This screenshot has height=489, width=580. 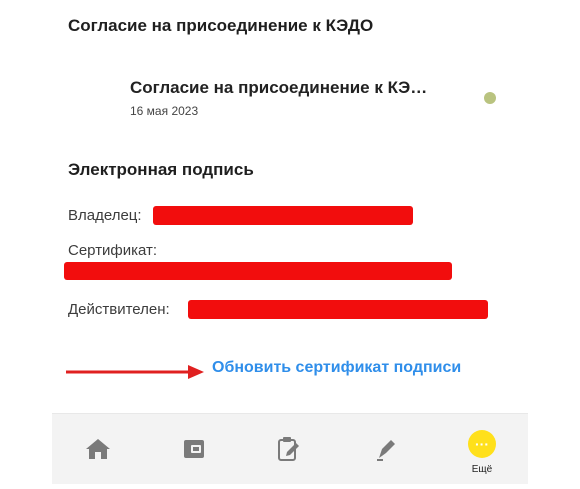 I want to click on tab-tasks, so click(x=288, y=449).